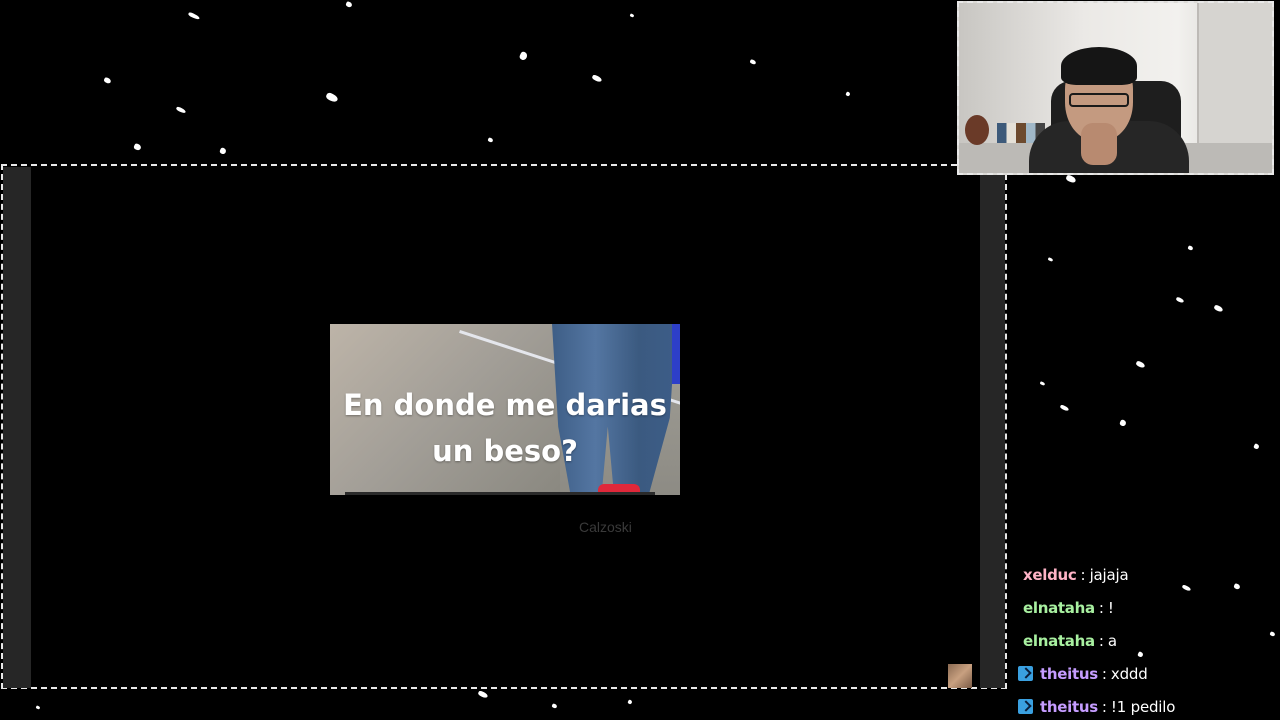  What do you see at coordinates (1109, 574) in the screenshot?
I see `chat-message-text: jajaja` at bounding box center [1109, 574].